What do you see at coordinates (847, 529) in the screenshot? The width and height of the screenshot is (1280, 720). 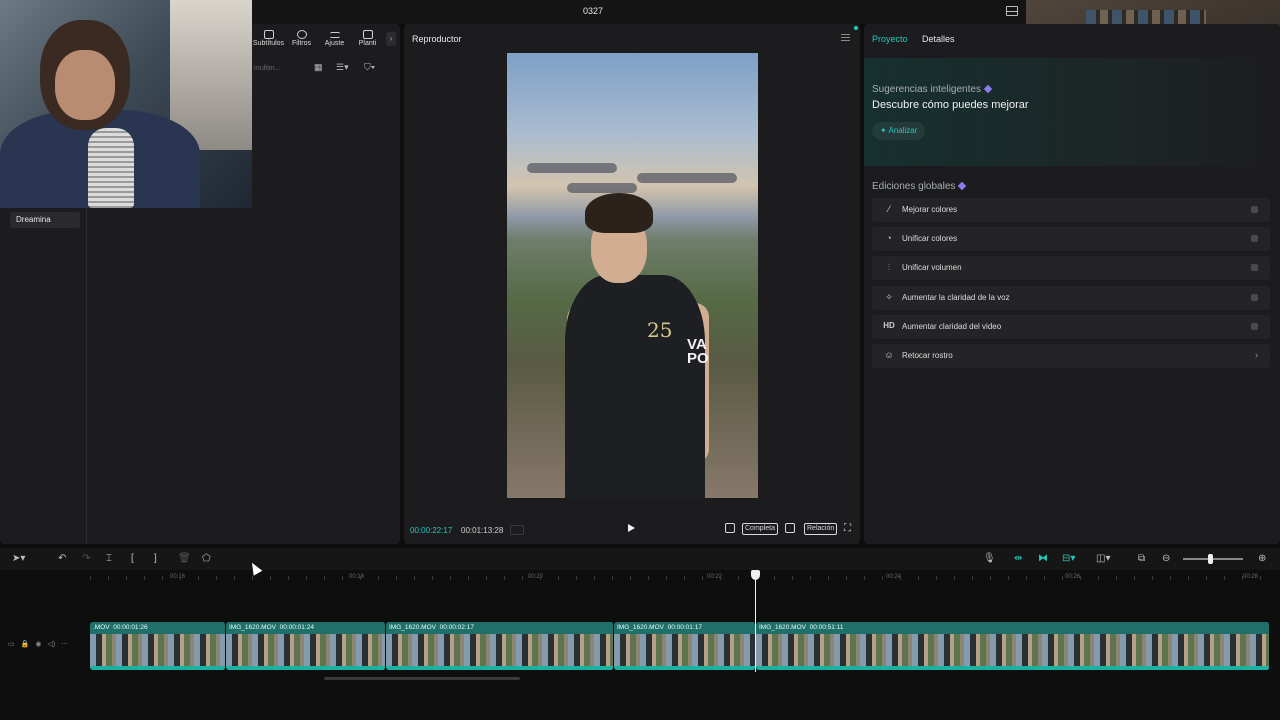 I see `fullscreen-icon: ⛶` at bounding box center [847, 529].